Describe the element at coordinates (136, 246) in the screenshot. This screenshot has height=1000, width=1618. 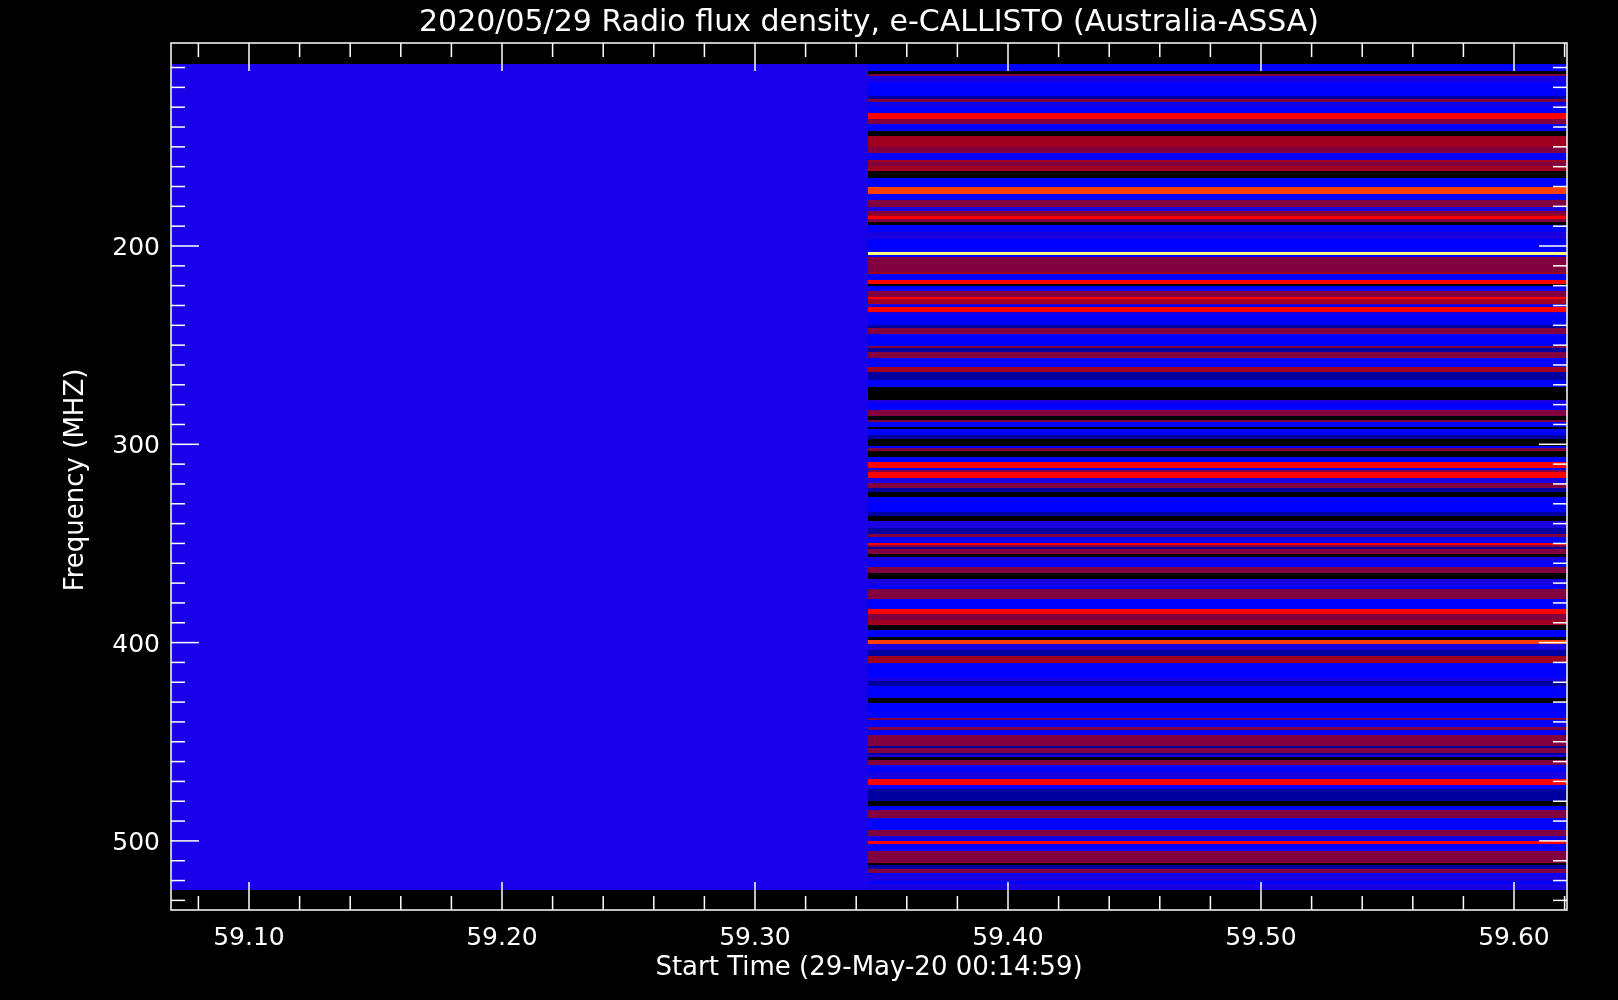
I see `y-tick-label: 200` at that location.